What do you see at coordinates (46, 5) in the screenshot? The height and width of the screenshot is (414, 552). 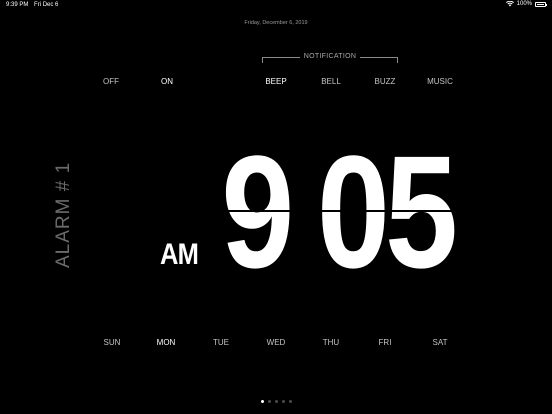 I see `status-date: Fri Dec 6` at bounding box center [46, 5].